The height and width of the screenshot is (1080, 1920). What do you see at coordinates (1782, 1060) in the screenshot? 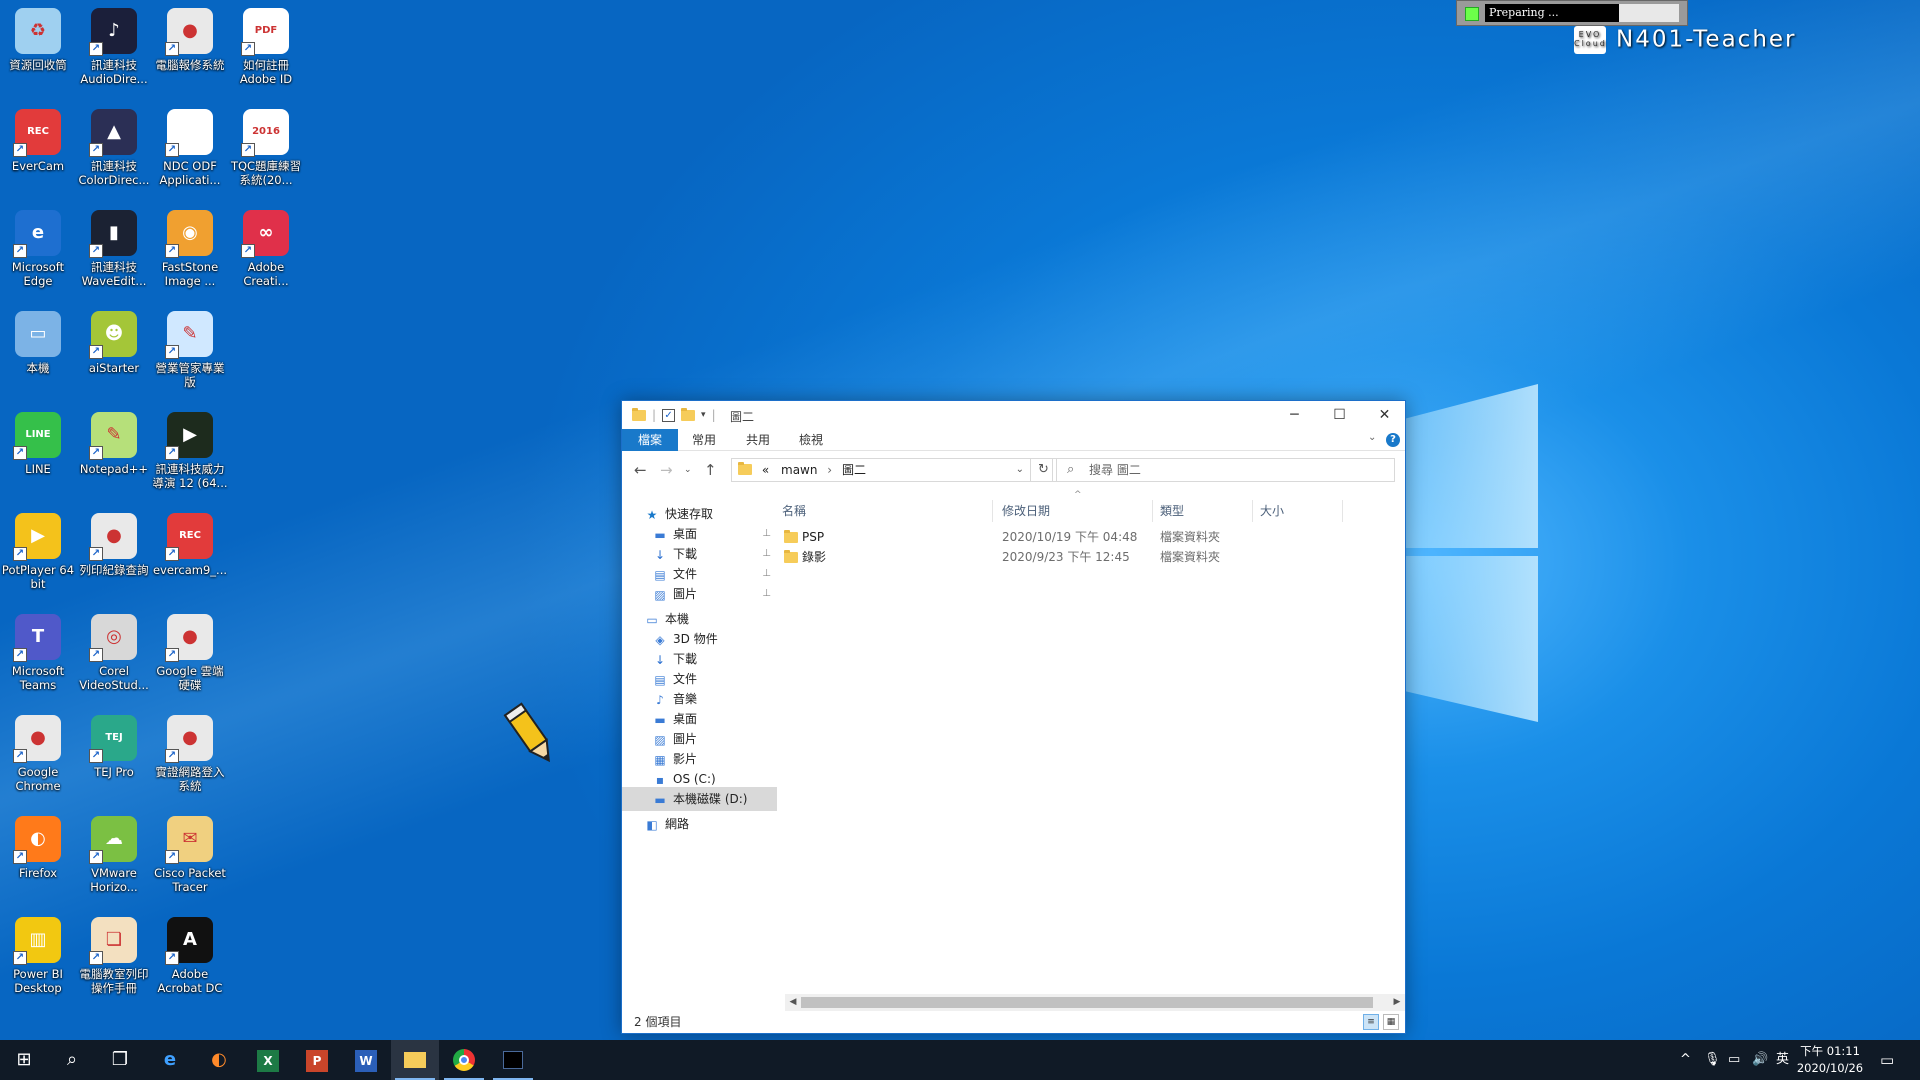
I see `input-language: 英` at bounding box center [1782, 1060].